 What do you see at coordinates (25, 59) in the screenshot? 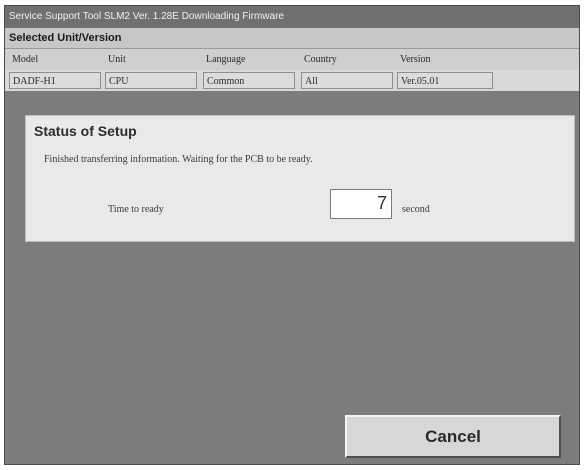
I see `column-header-model: Model` at bounding box center [25, 59].